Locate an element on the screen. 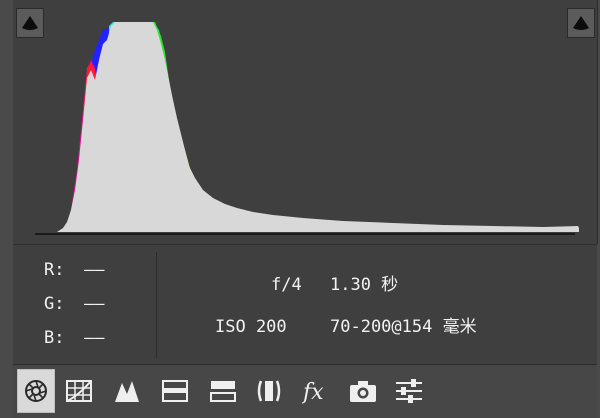 The image size is (600, 418). tab-lens-corrections is located at coordinates (269, 391).